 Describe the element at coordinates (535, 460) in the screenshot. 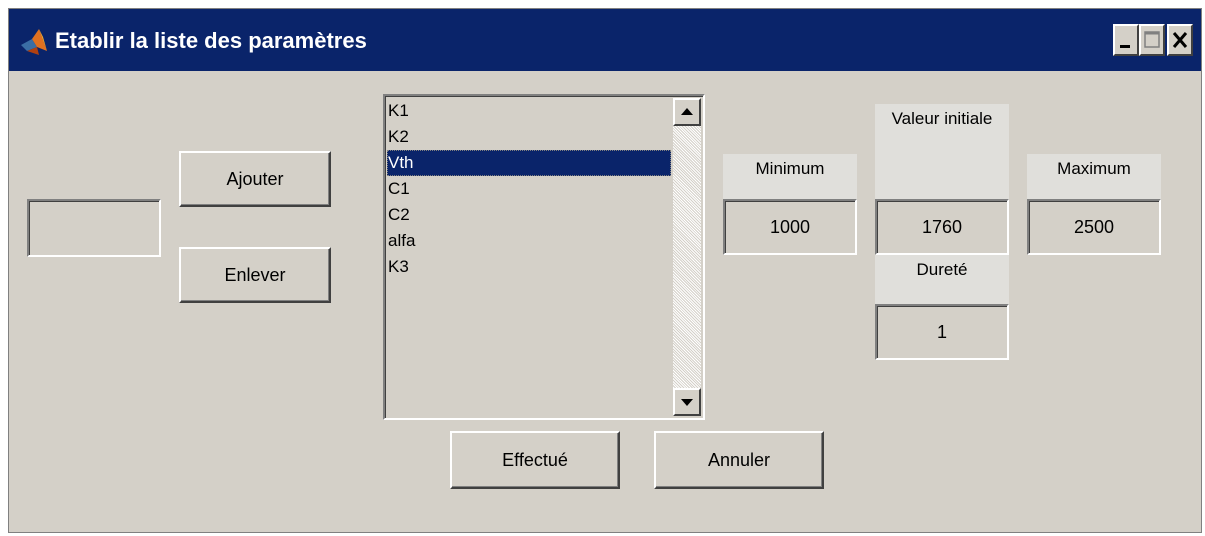

I see `done-button: Effectué` at that location.